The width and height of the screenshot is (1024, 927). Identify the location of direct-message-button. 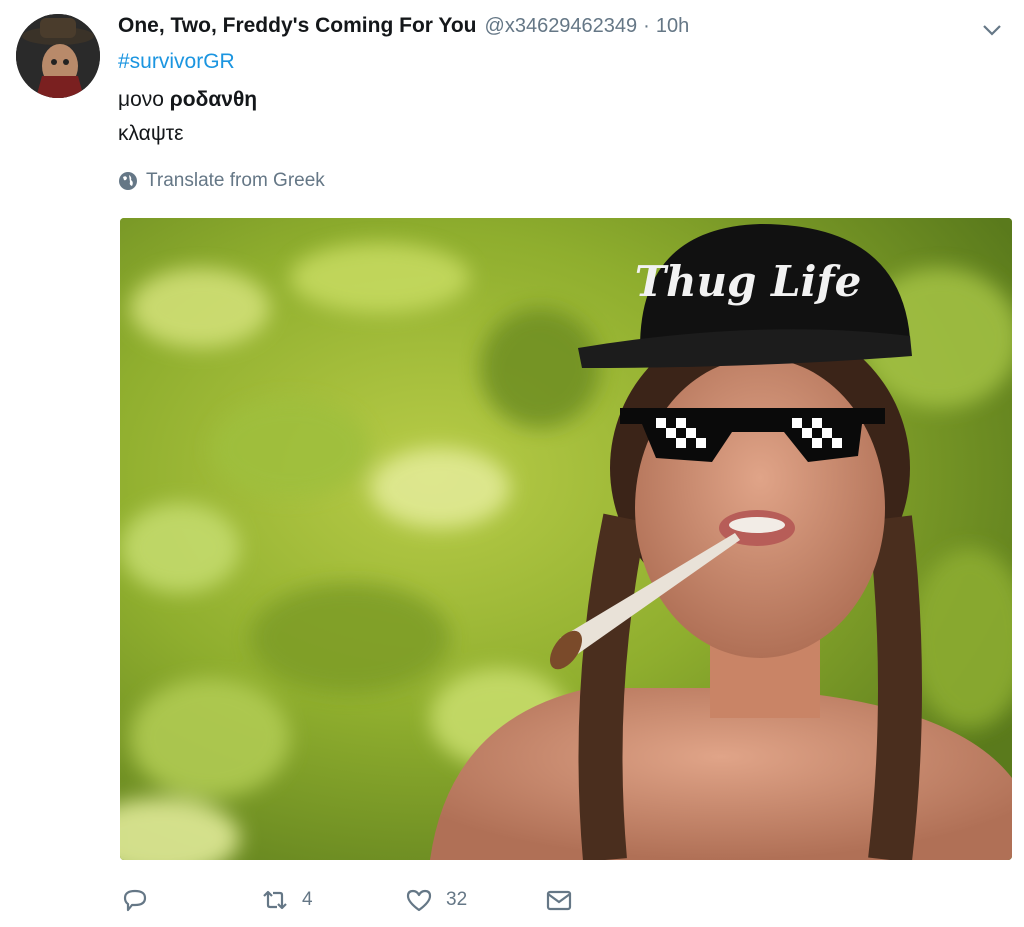
(559, 900).